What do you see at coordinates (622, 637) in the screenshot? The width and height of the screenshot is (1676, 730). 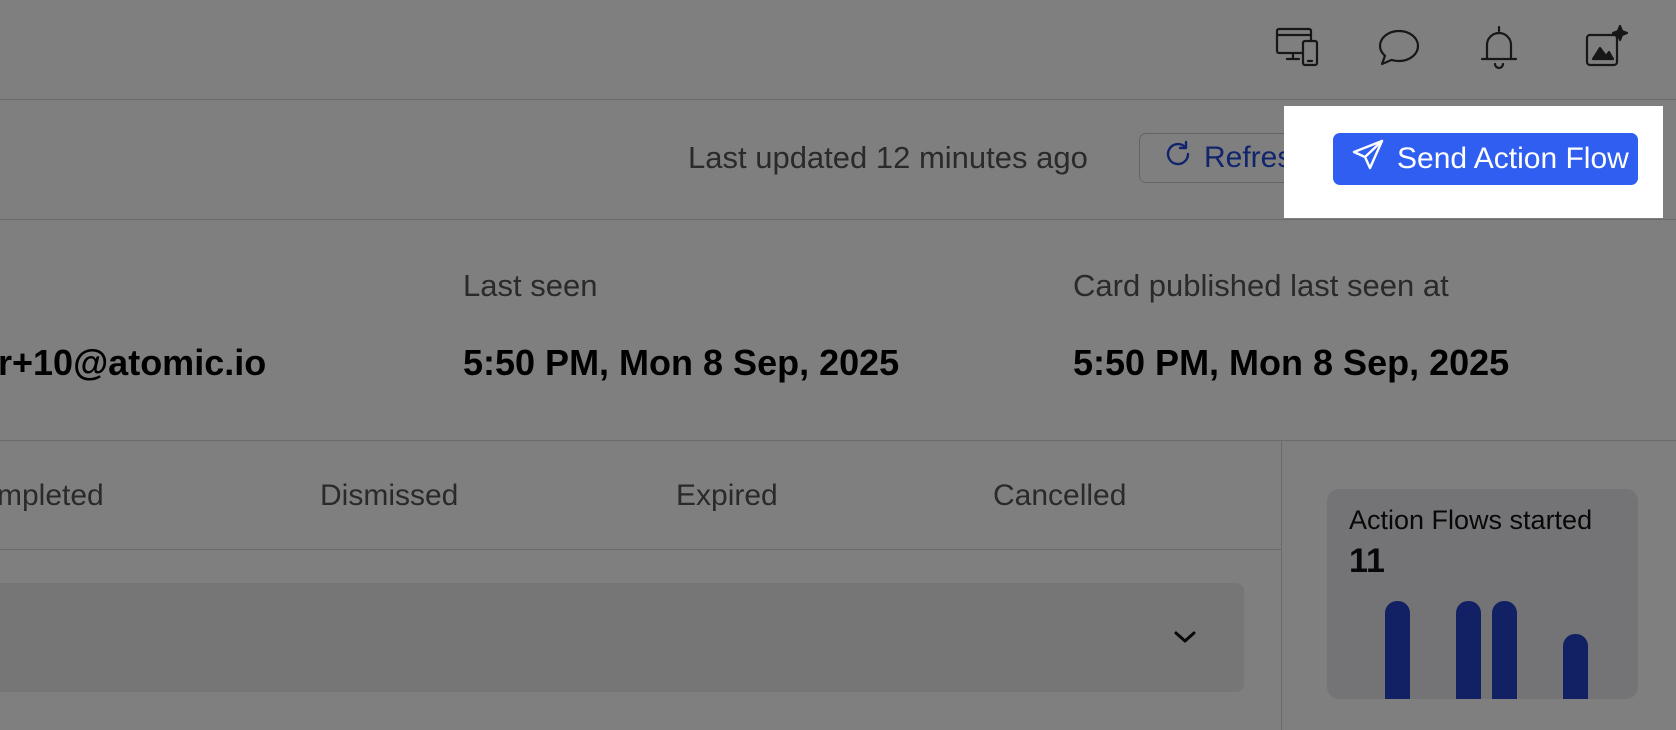 I see `expand-panel` at bounding box center [622, 637].